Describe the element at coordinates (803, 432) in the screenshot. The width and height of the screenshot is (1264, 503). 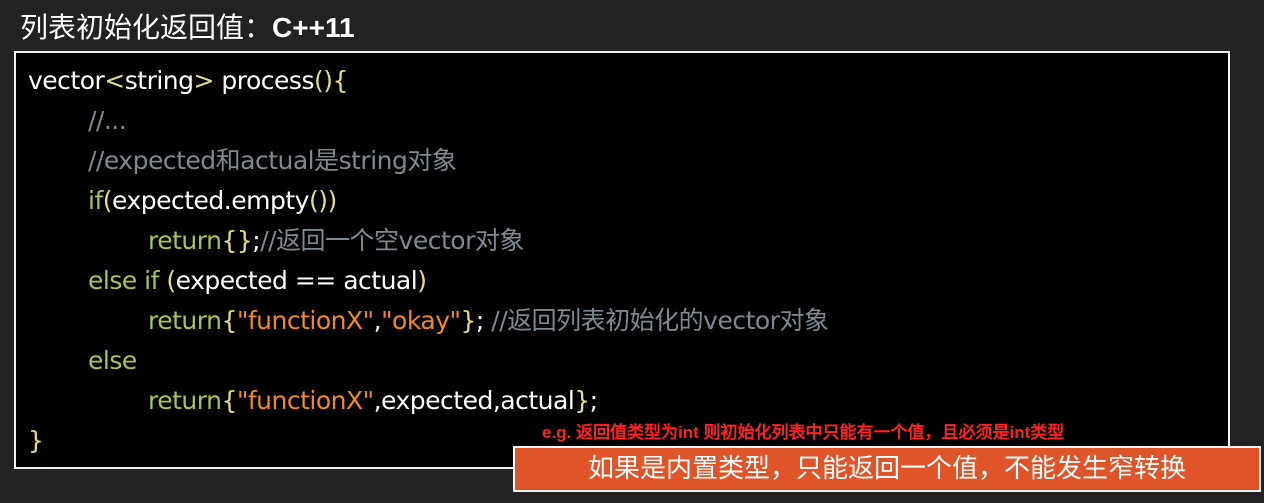
I see `annotation-note: e.g. 返回值类型为int 则初始化列表中只能有一个值，且必须是int类型` at that location.